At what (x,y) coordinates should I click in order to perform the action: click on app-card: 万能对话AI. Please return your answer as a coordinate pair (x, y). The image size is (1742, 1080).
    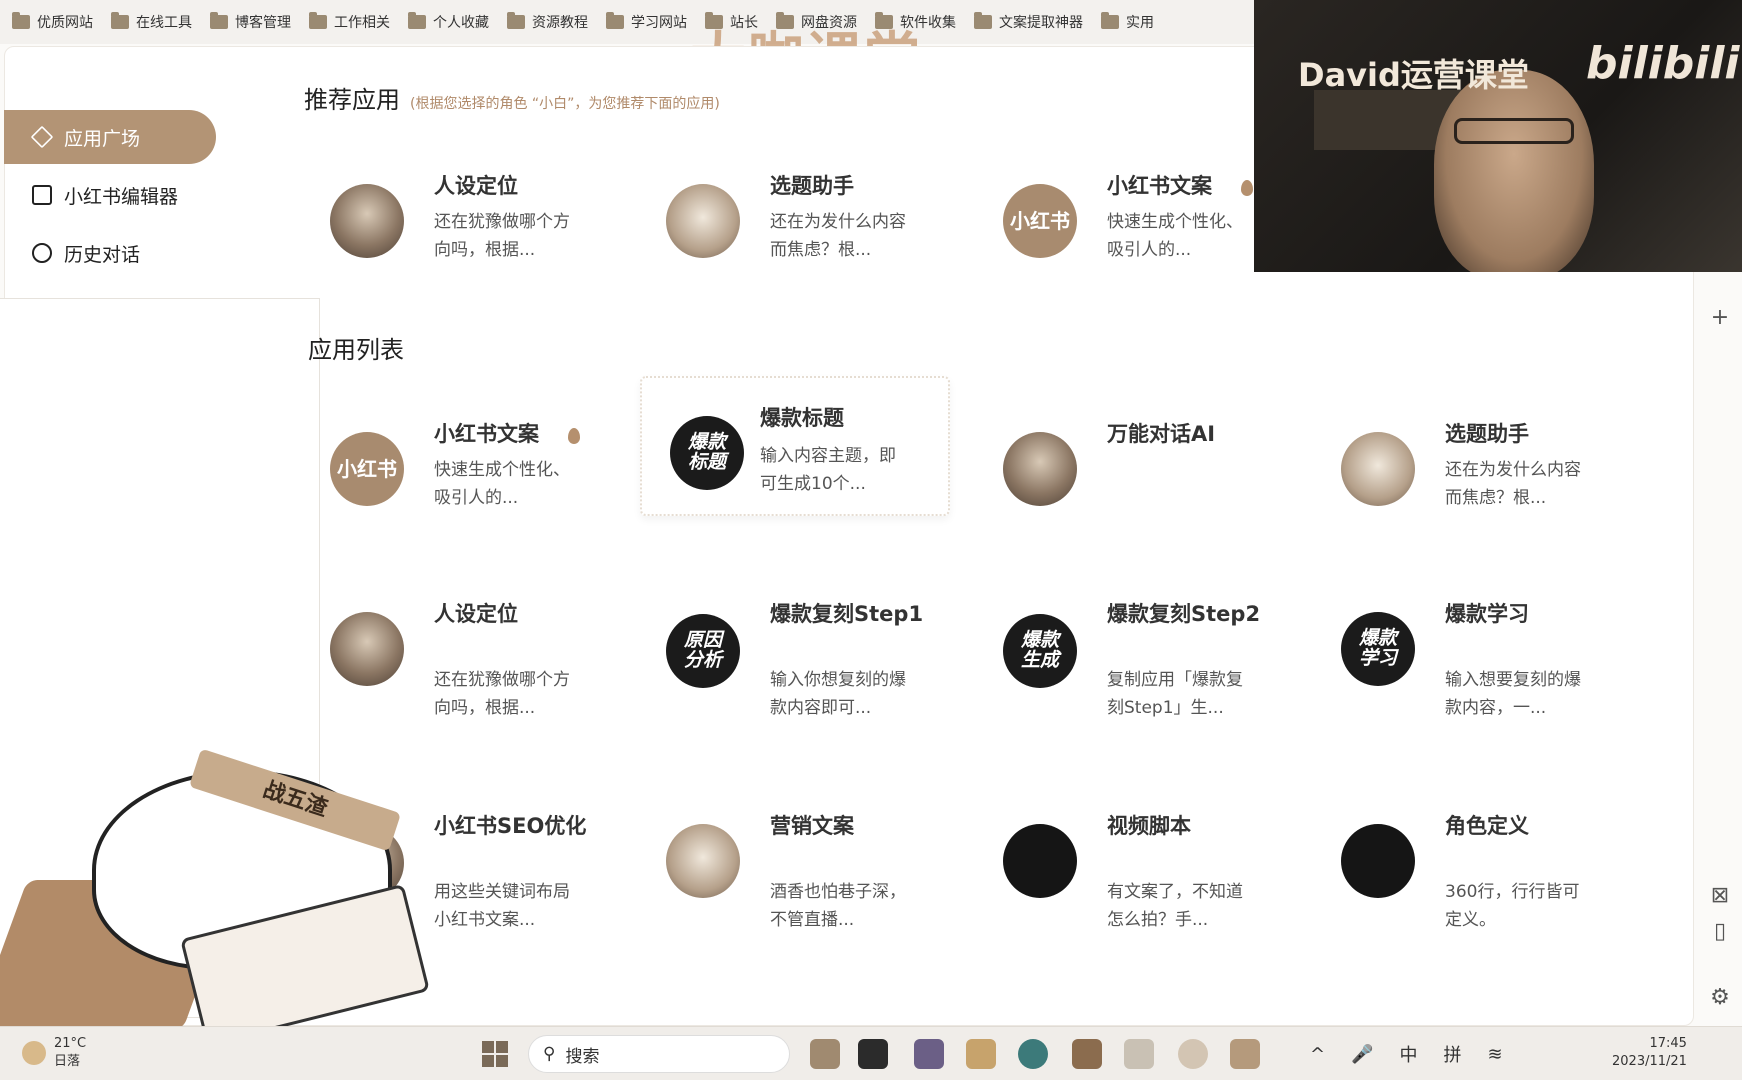
    Looking at the image, I should click on (1158, 488).